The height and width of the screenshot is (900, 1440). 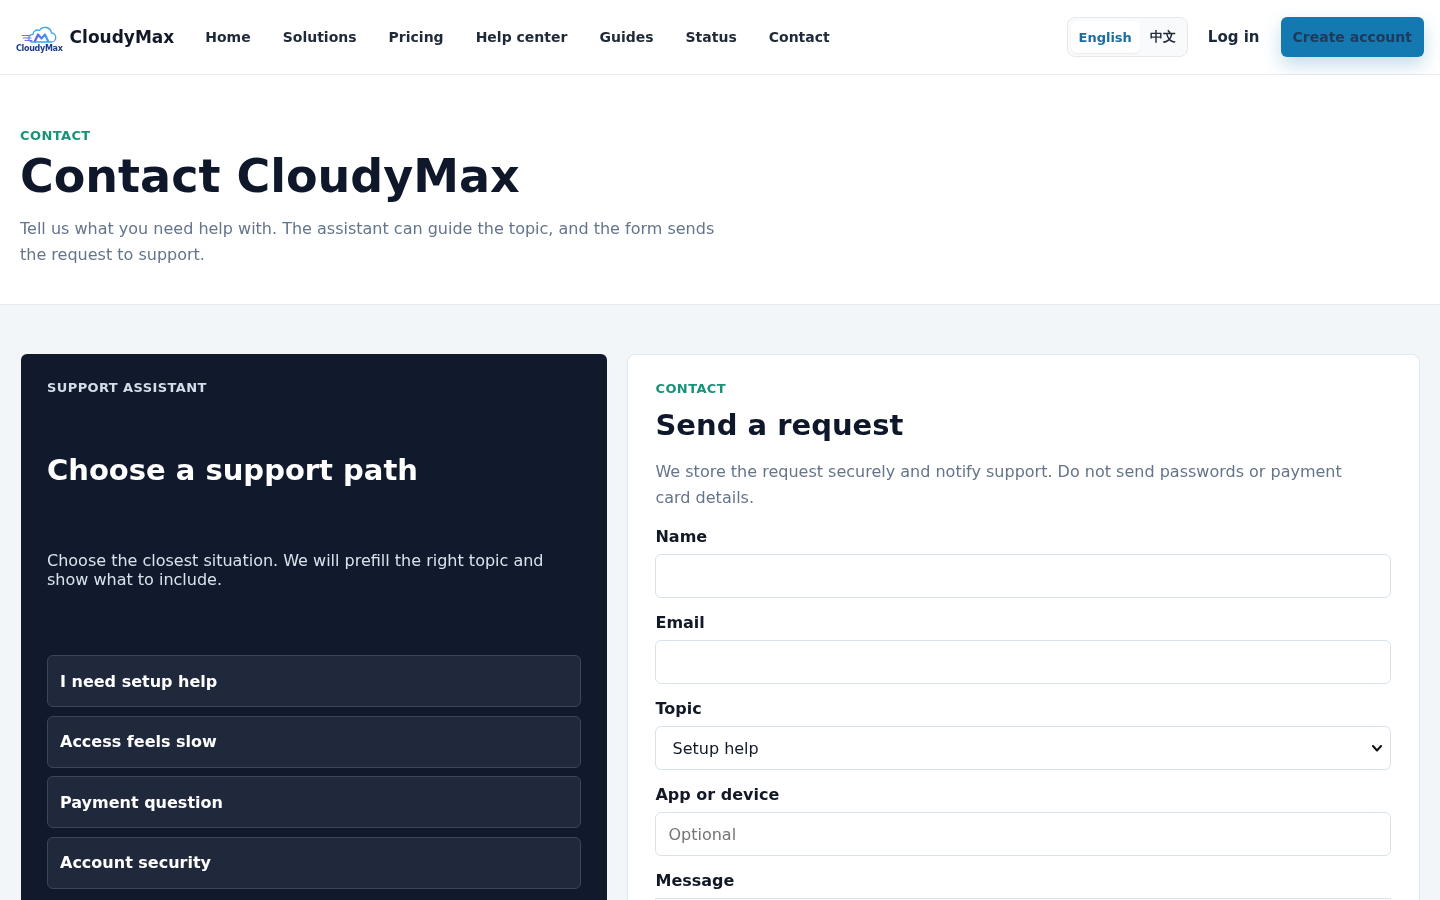 I want to click on card-title: Send a request, so click(x=779, y=425).